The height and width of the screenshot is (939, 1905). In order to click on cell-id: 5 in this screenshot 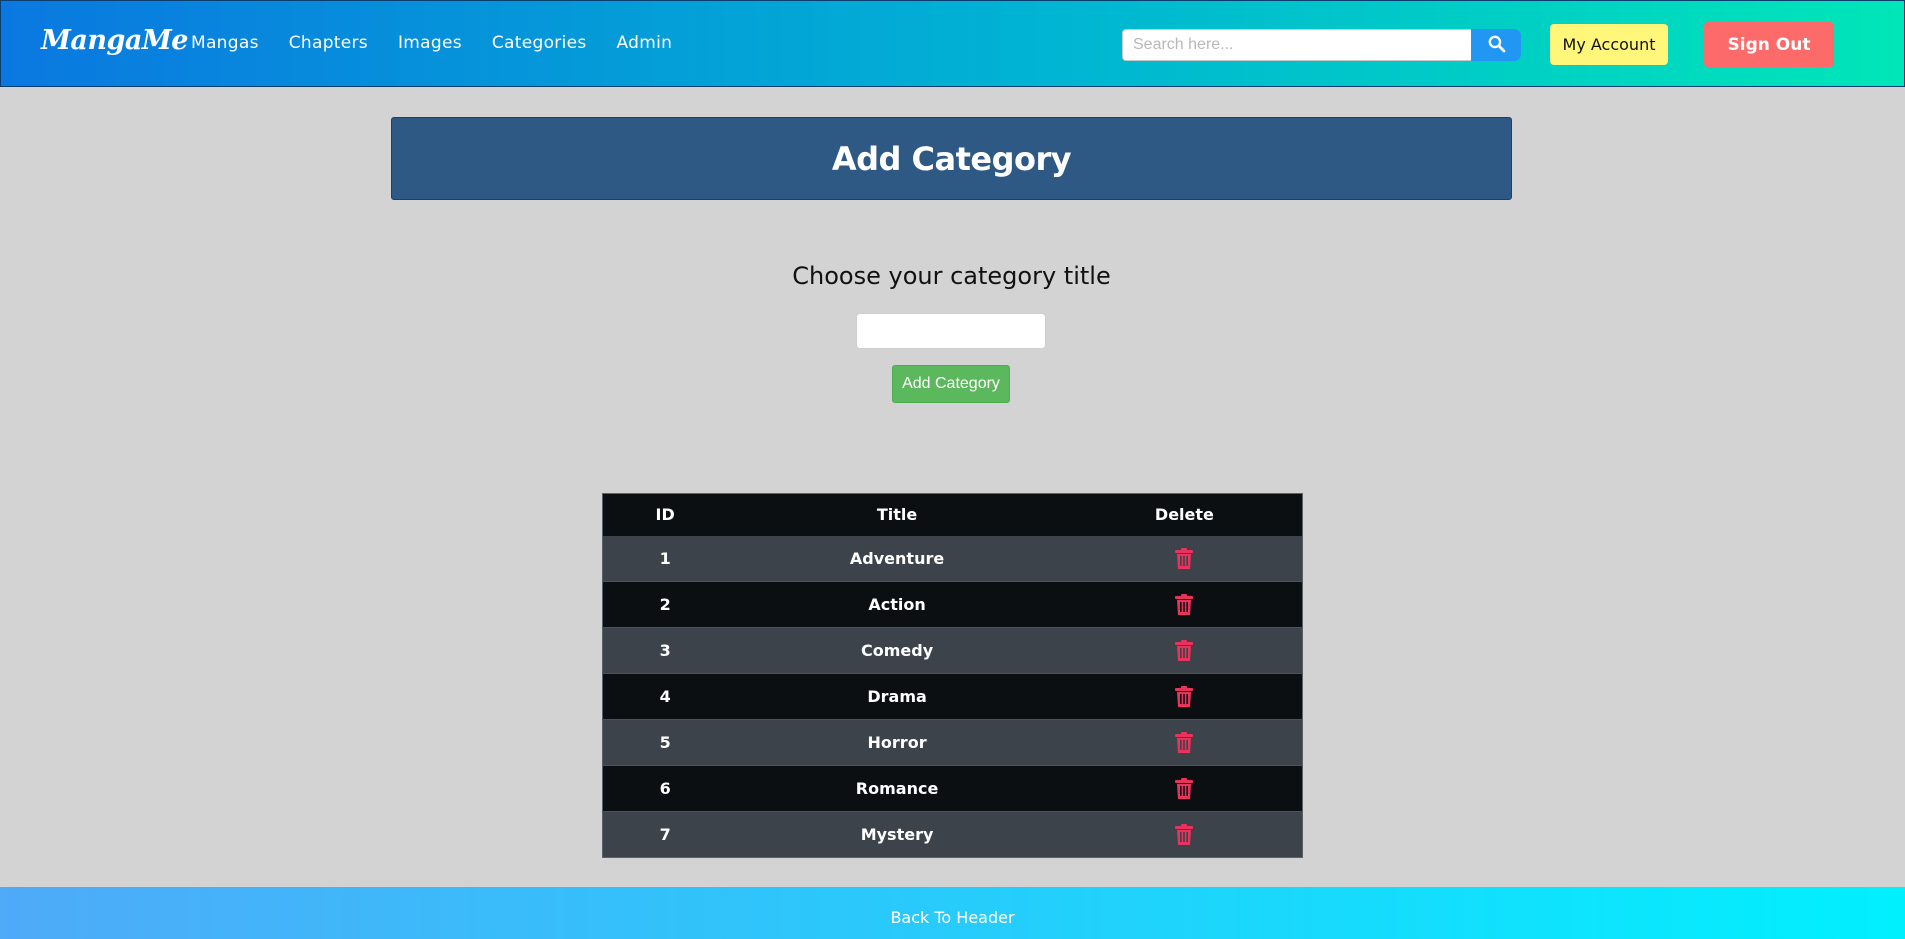, I will do `click(665, 742)`.